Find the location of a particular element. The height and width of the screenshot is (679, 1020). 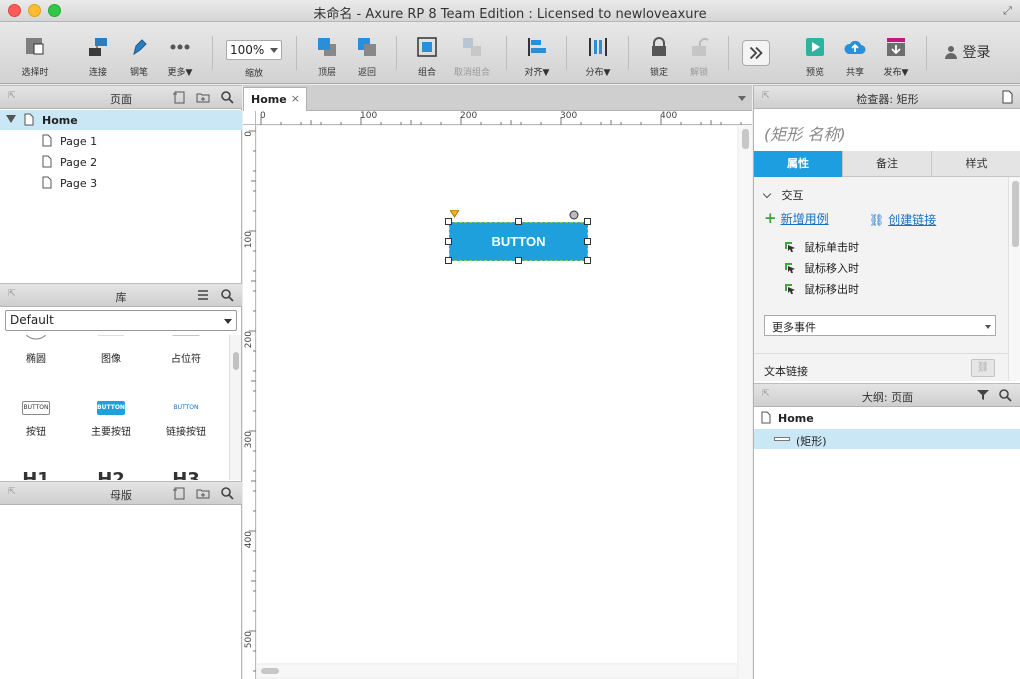

library-select: Default is located at coordinates (121, 320).